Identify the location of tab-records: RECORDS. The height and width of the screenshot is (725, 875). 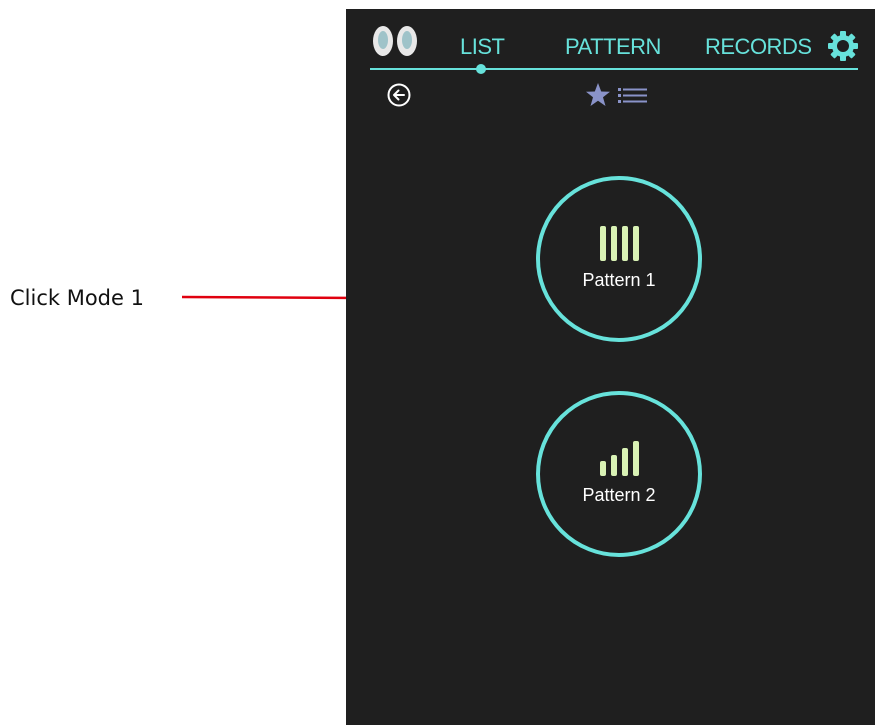
(758, 47).